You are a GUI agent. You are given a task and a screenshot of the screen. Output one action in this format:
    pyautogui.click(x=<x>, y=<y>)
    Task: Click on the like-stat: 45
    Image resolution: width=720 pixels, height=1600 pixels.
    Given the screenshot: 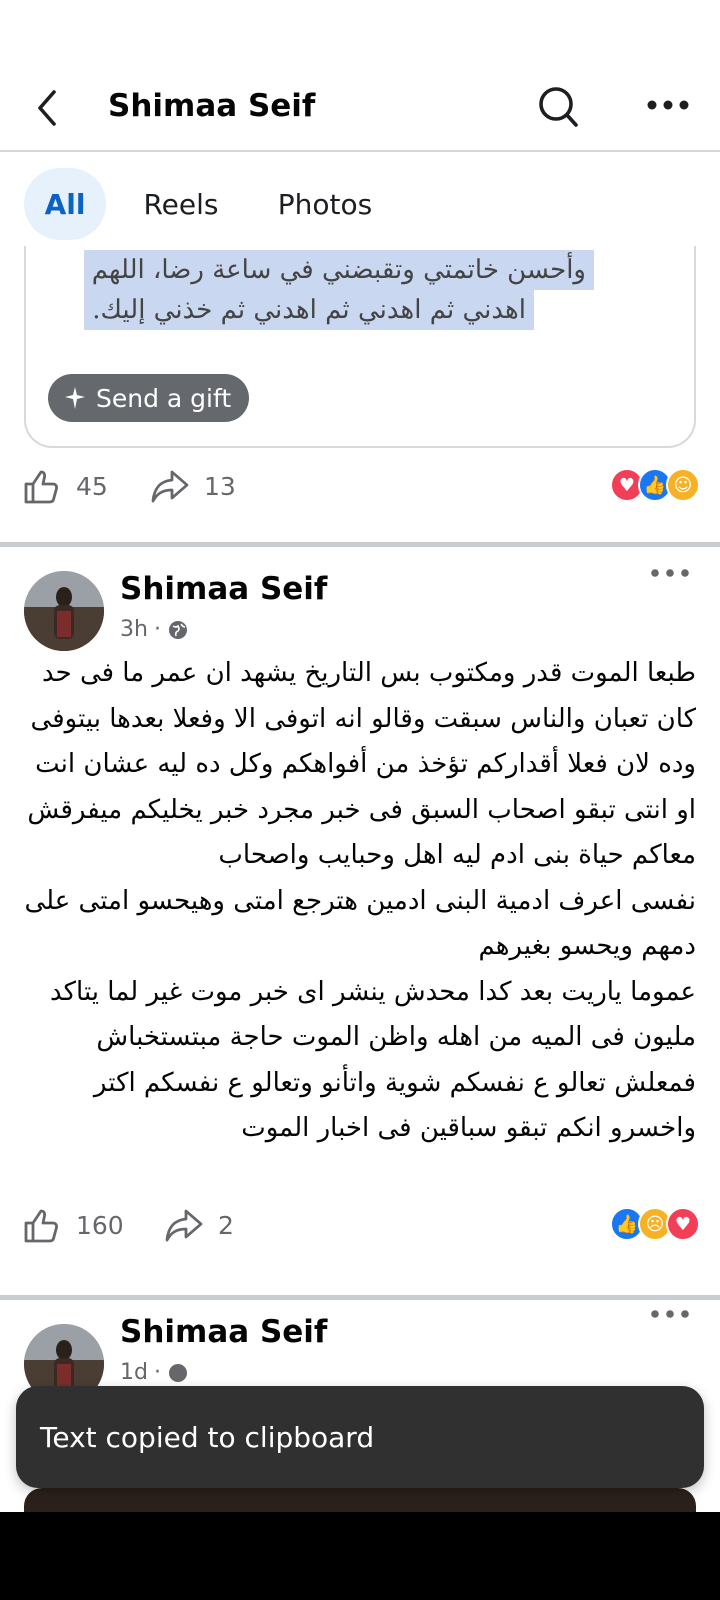 What is the action you would take?
    pyautogui.click(x=65, y=486)
    